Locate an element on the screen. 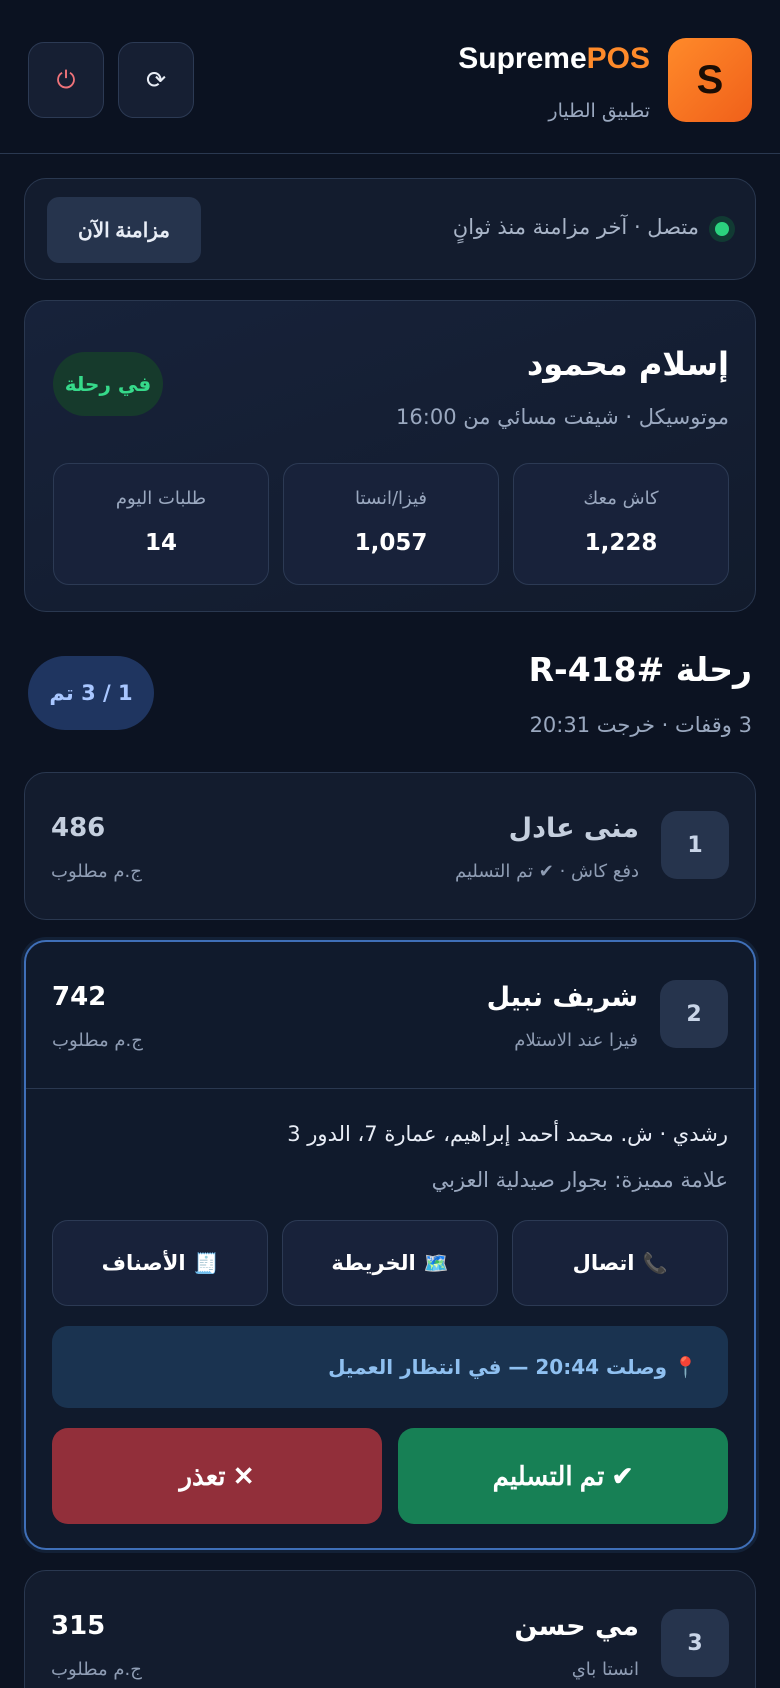 Image resolution: width=780 pixels, height=1688 pixels. amount-due: 486 is located at coordinates (78, 828).